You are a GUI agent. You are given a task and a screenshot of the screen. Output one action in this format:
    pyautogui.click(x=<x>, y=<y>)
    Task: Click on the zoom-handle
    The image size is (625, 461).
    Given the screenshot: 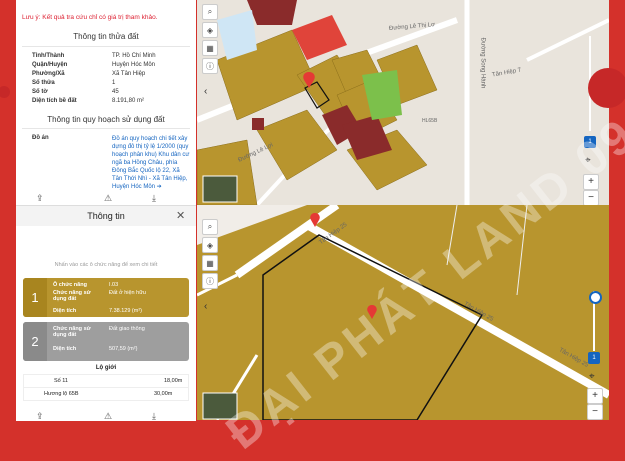 What is the action you would take?
    pyautogui.click(x=595, y=297)
    